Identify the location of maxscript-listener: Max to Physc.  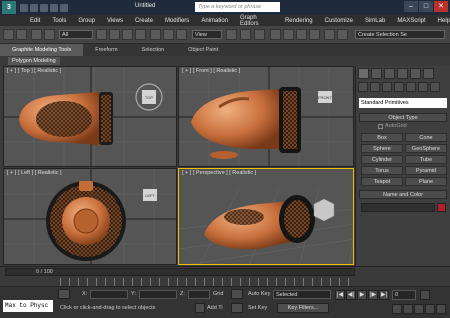
(28, 306).